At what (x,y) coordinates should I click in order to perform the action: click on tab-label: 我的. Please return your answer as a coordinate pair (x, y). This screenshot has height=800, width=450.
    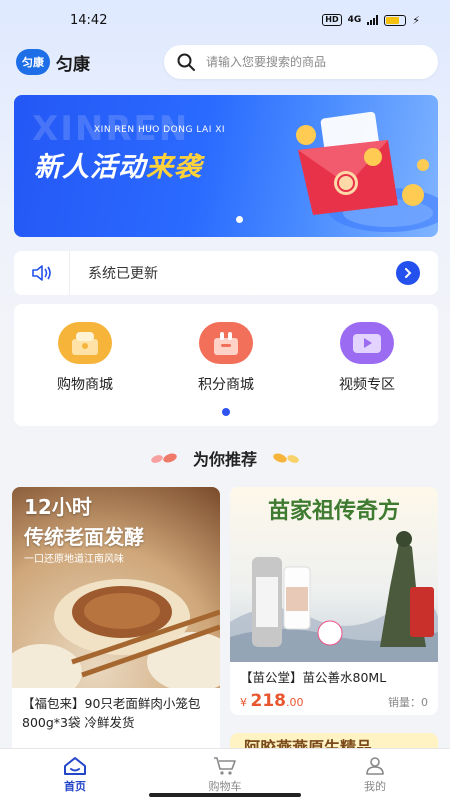
    Looking at the image, I should click on (375, 786).